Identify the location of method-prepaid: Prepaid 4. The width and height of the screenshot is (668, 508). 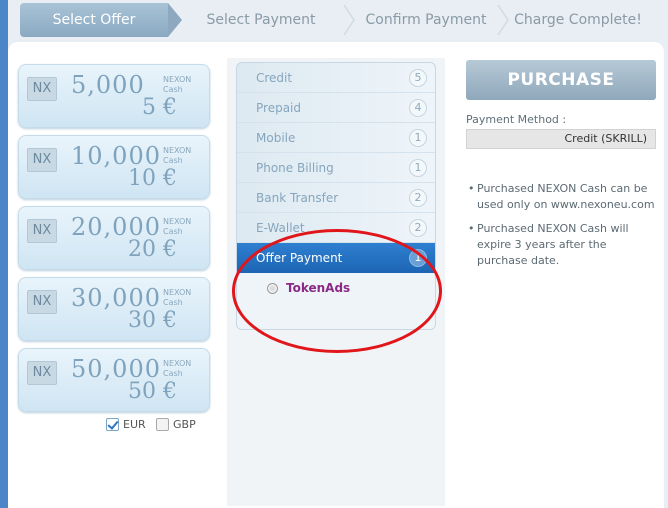
(336, 108).